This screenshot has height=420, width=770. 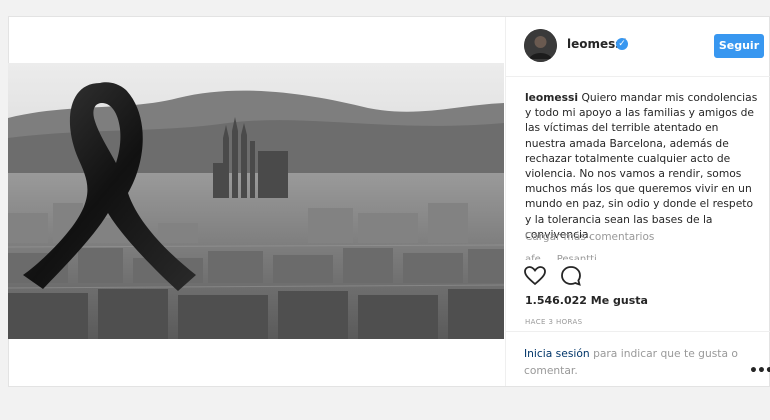 I want to click on verified-badge-icon: ✓, so click(x=622, y=44).